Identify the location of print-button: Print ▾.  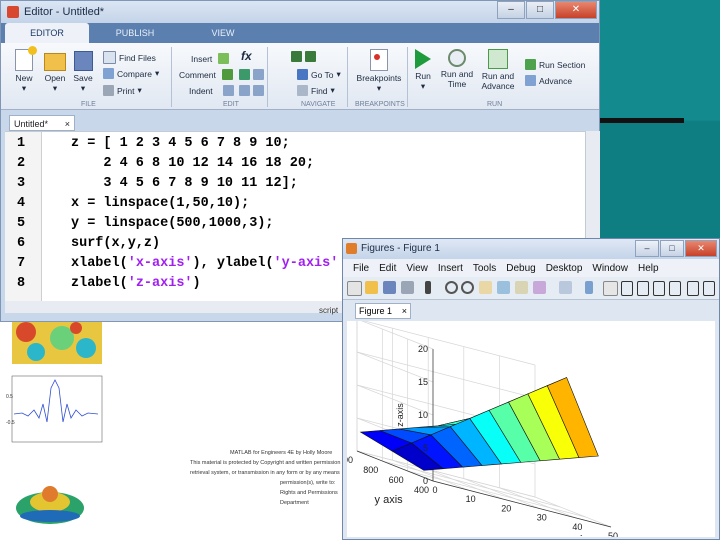
(122, 90).